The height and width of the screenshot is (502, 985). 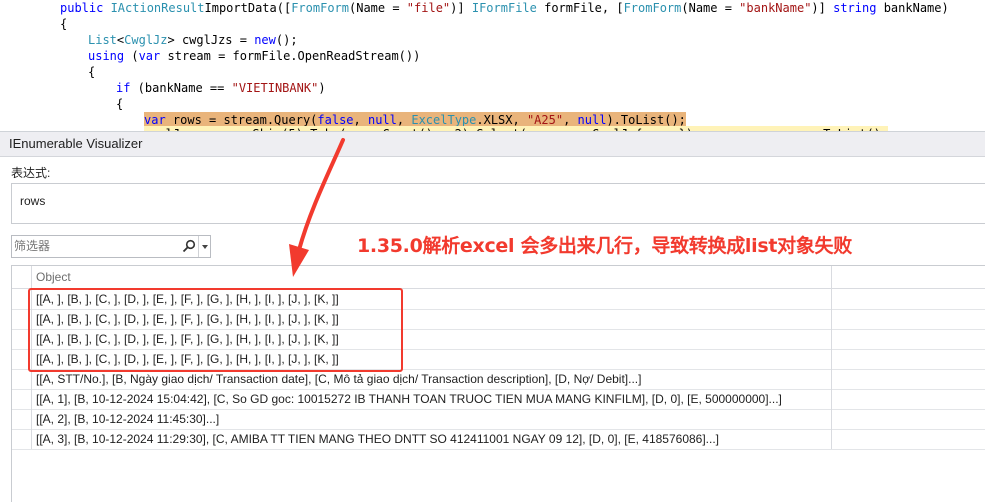 I want to click on code-token: "bankName", so click(x=775, y=8).